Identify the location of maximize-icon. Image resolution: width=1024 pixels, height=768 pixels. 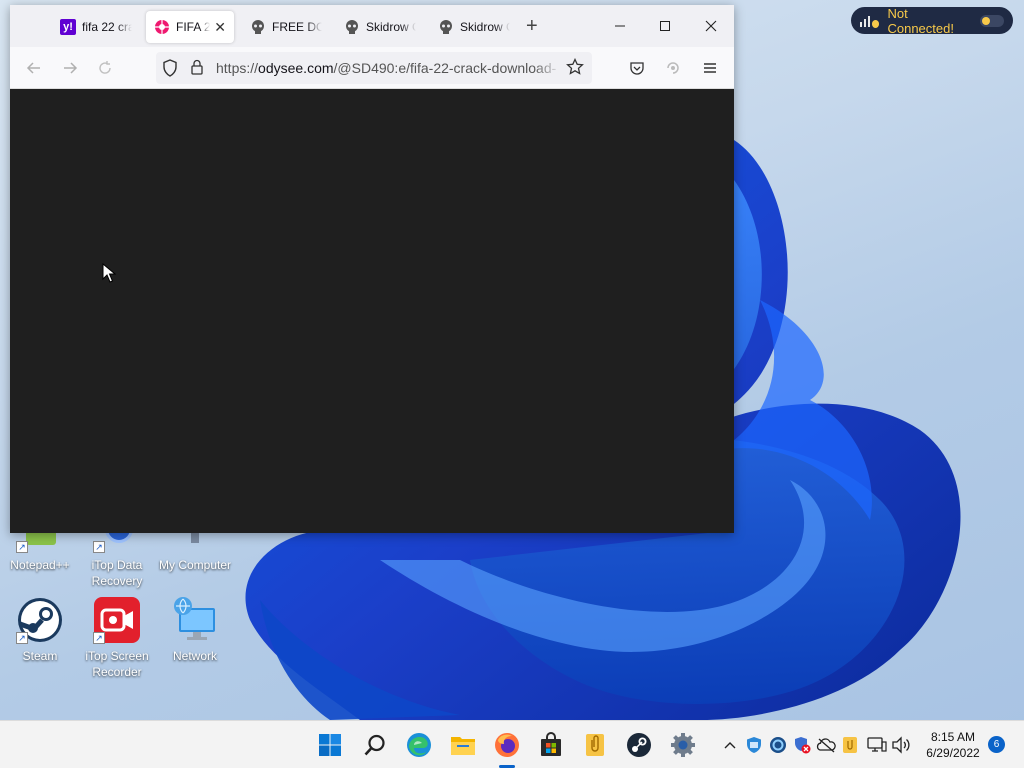
(665, 26).